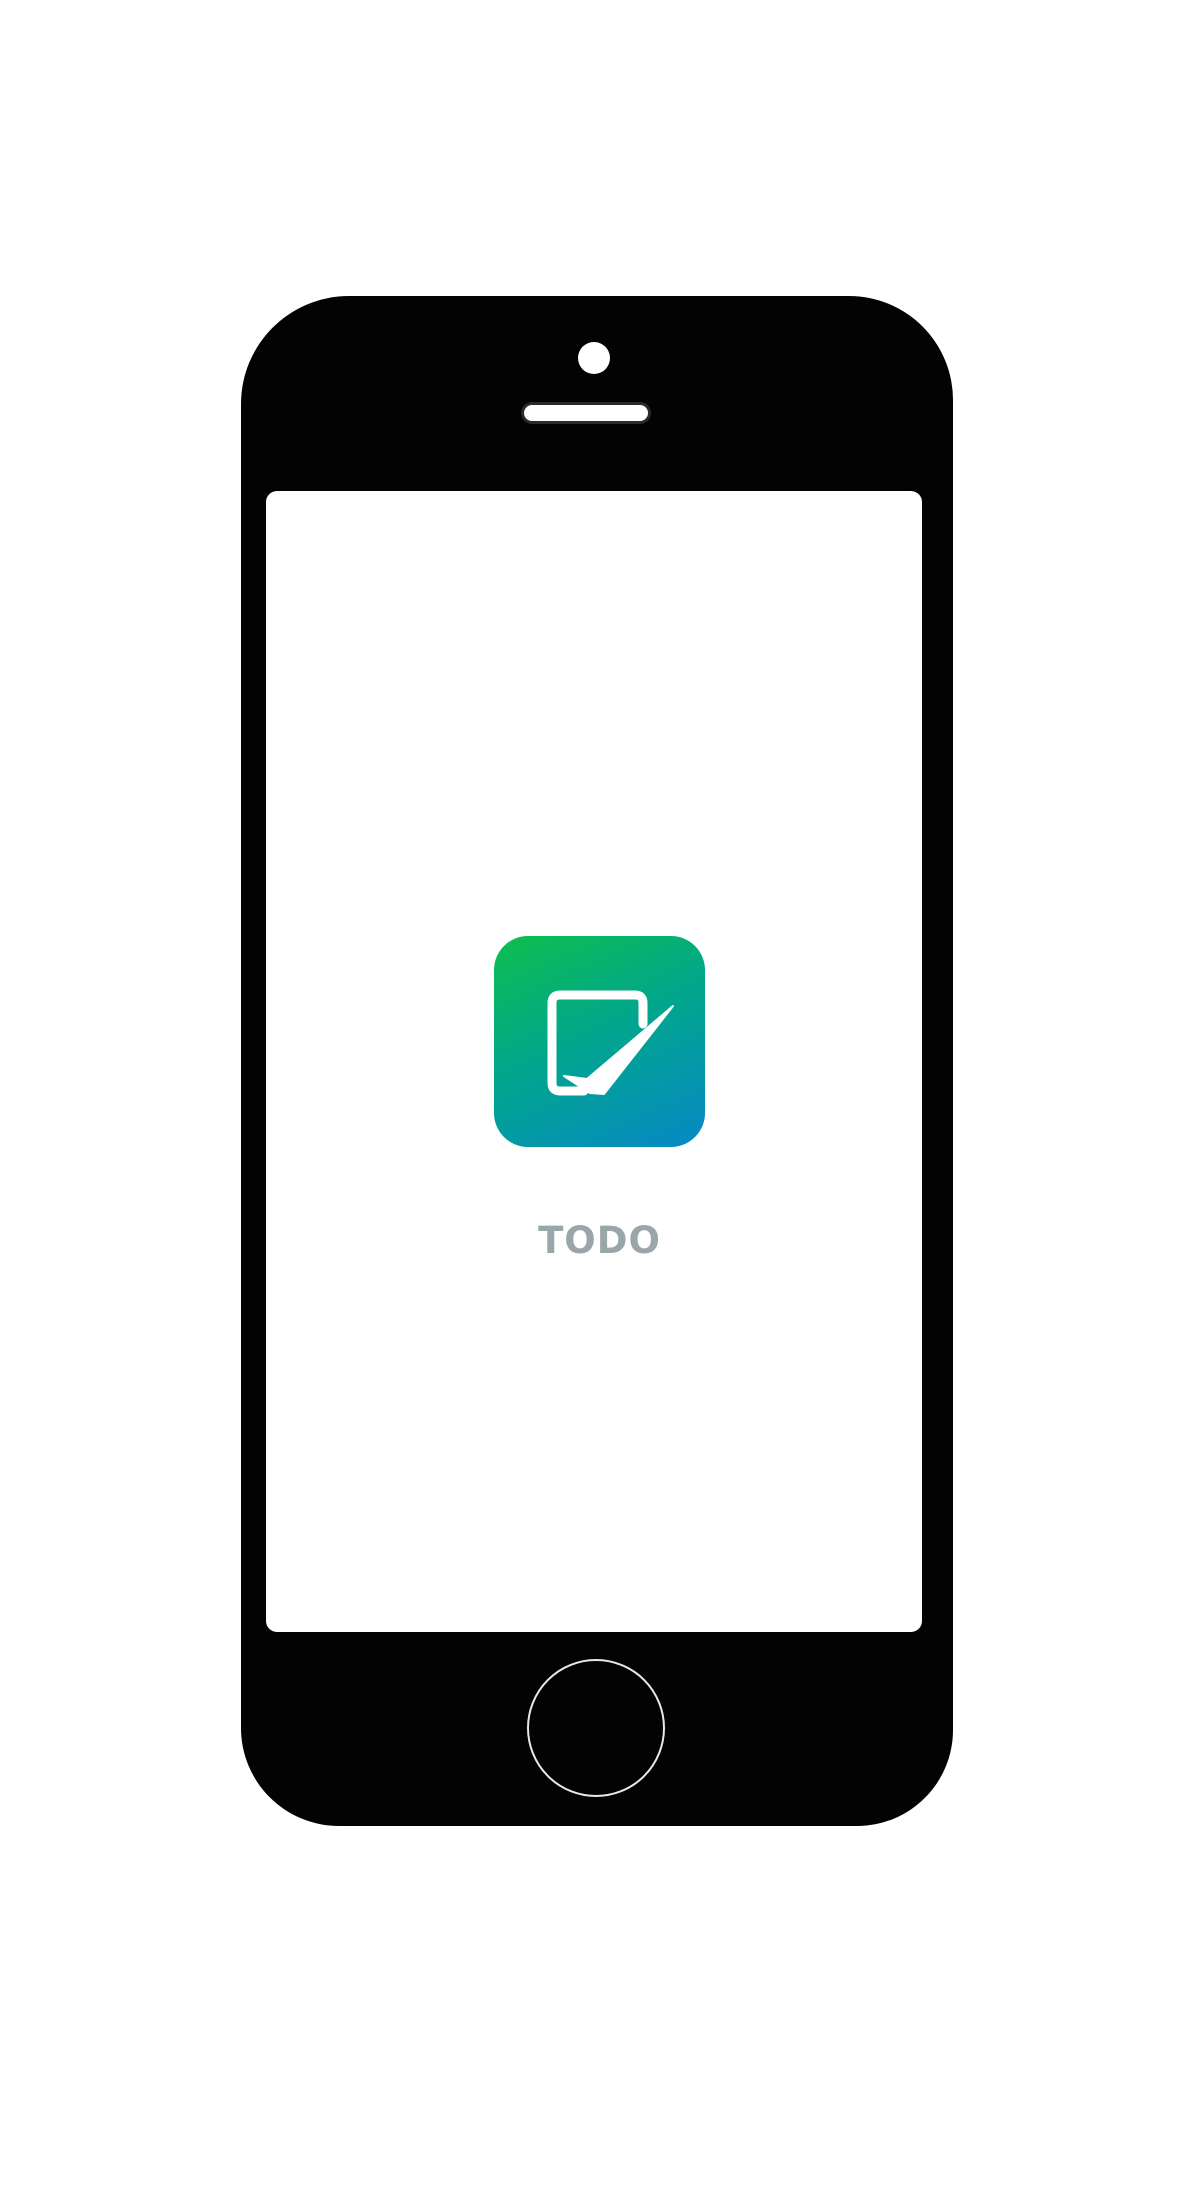 Image resolution: width=1200 pixels, height=2200 pixels. I want to click on earpiece-speaker, so click(586, 413).